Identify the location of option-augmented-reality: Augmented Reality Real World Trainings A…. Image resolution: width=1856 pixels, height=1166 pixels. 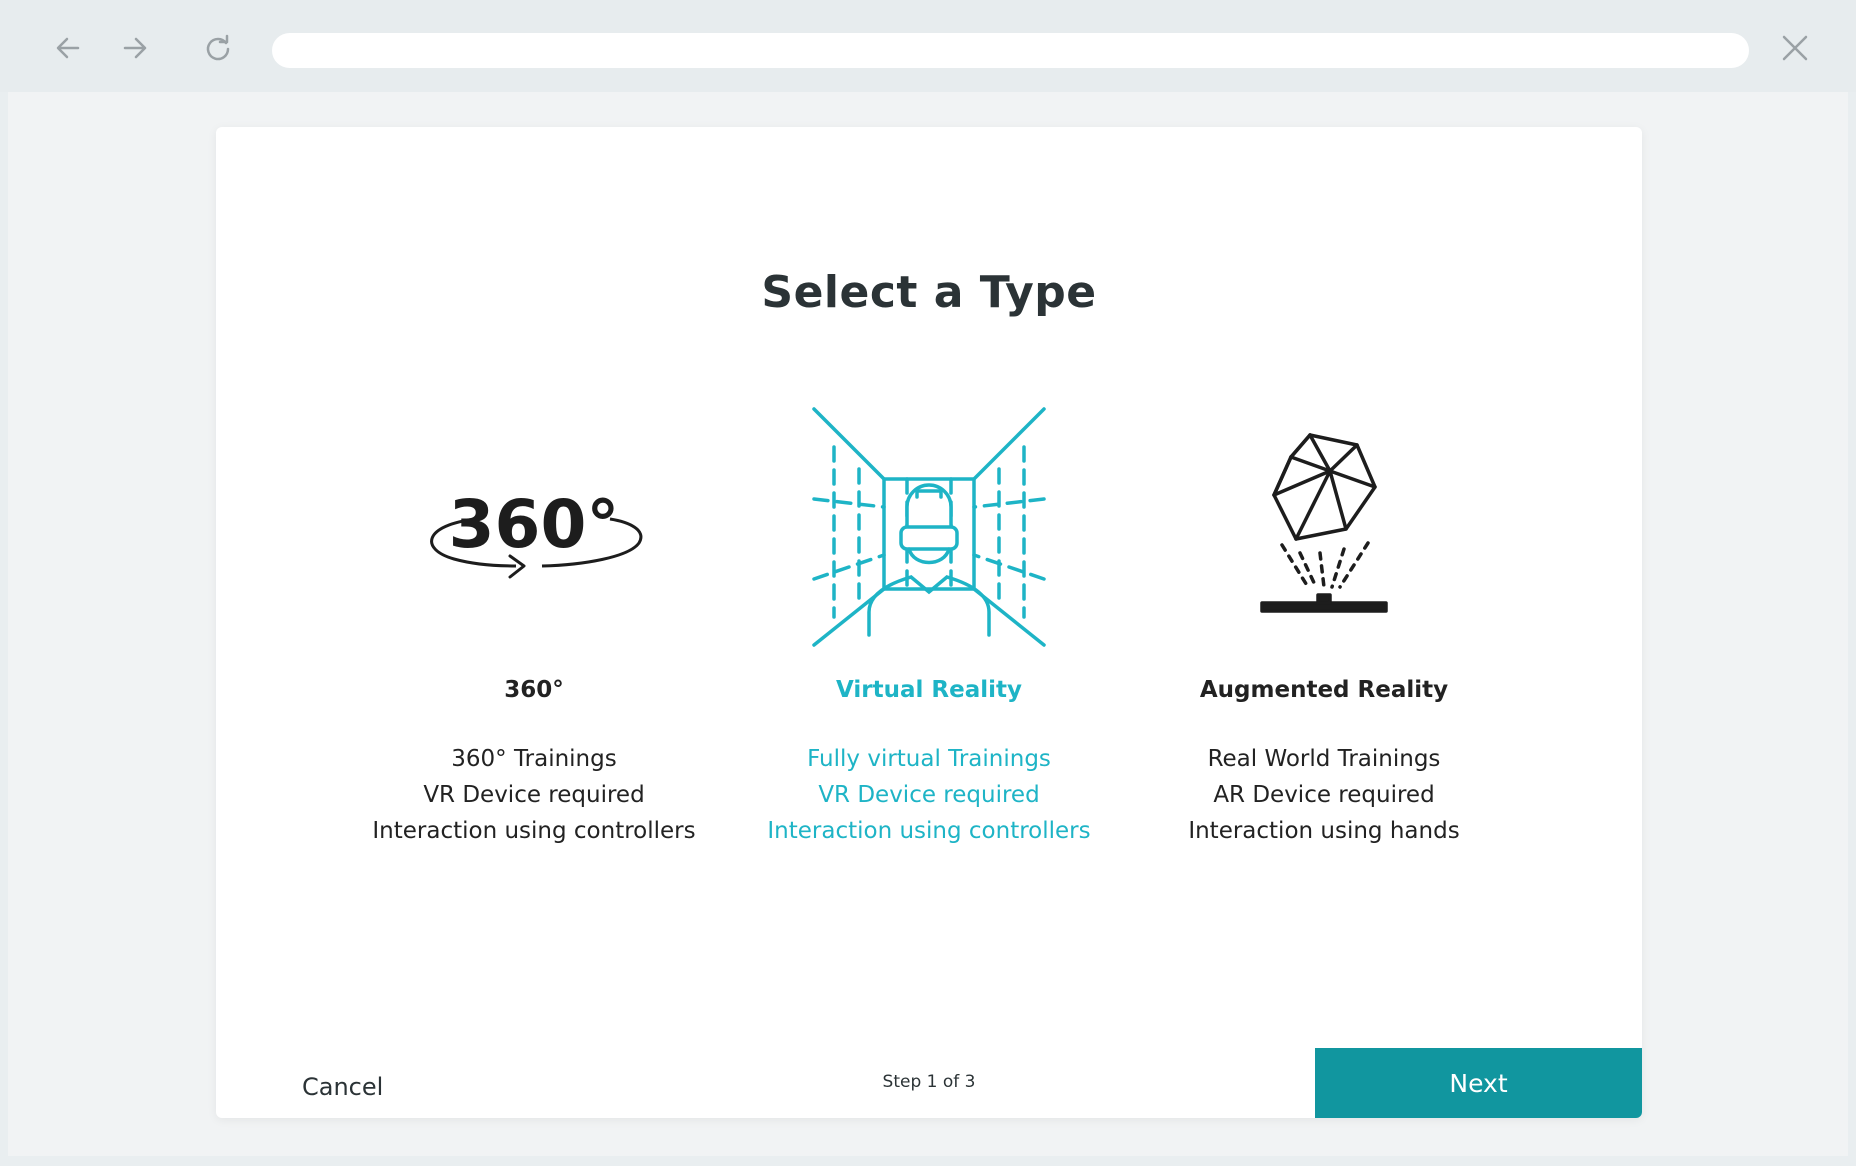
(1324, 610).